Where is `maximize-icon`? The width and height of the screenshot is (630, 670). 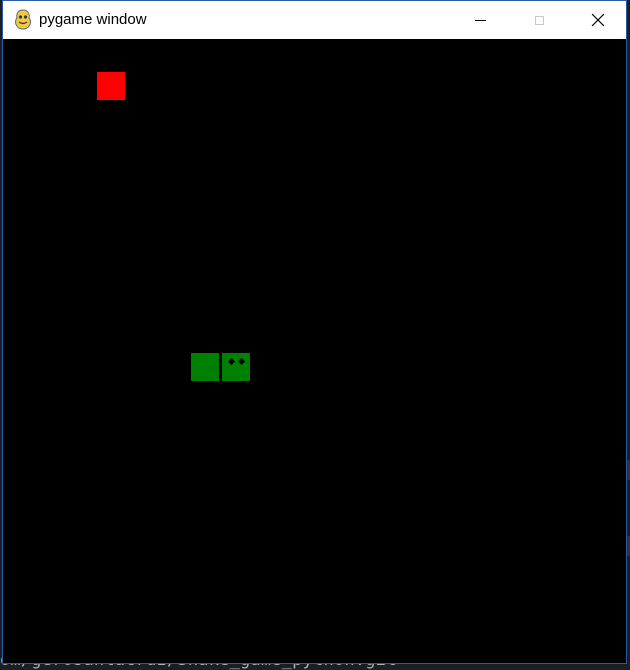 maximize-icon is located at coordinates (539, 20).